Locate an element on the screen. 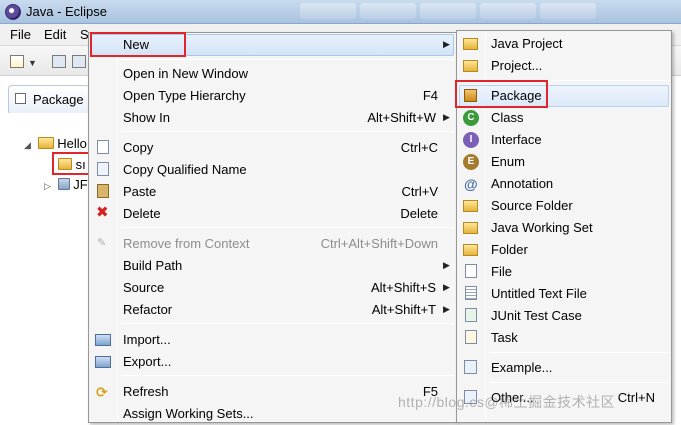 This screenshot has width=681, height=425. eclipse-logo-icon is located at coordinates (13, 12).